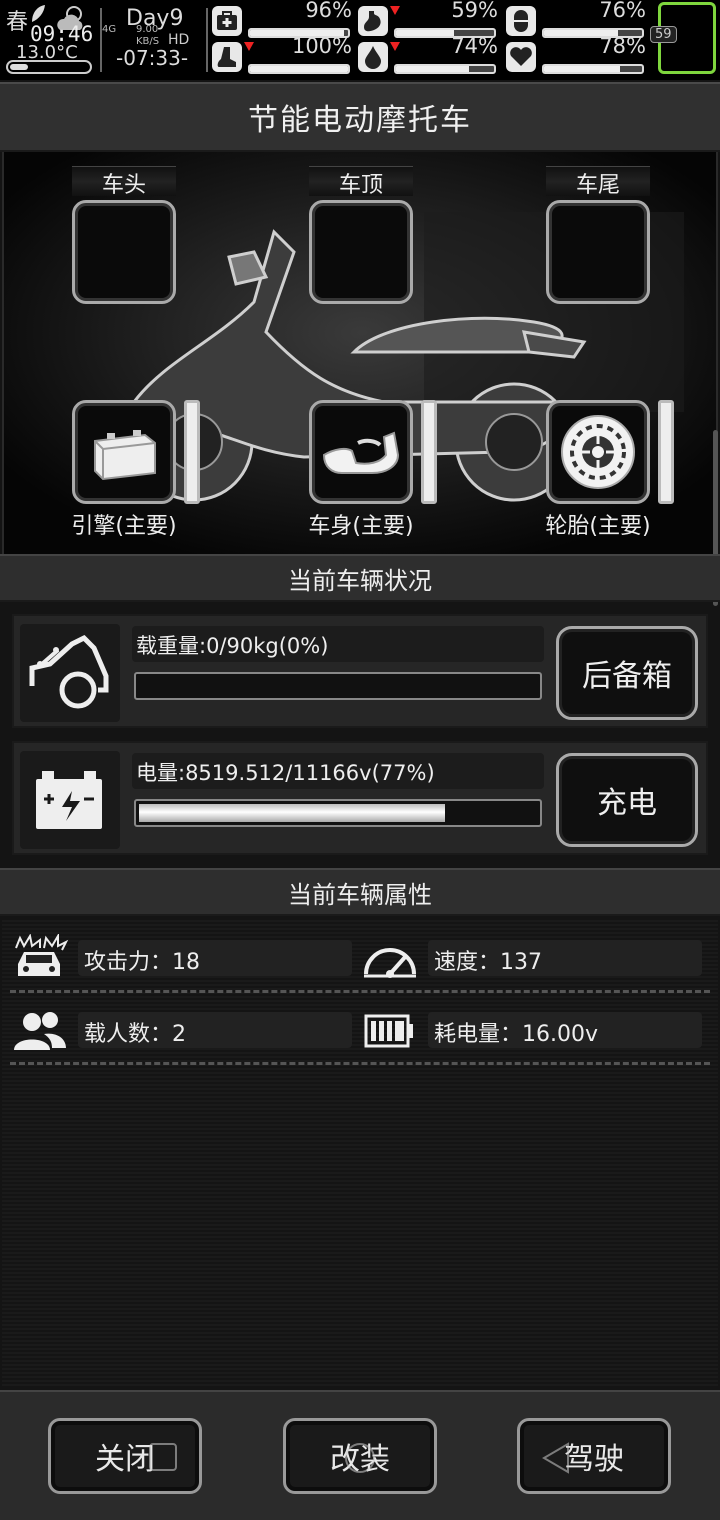 Image resolution: width=720 pixels, height=1520 pixels. I want to click on tire-icon, so click(598, 452).